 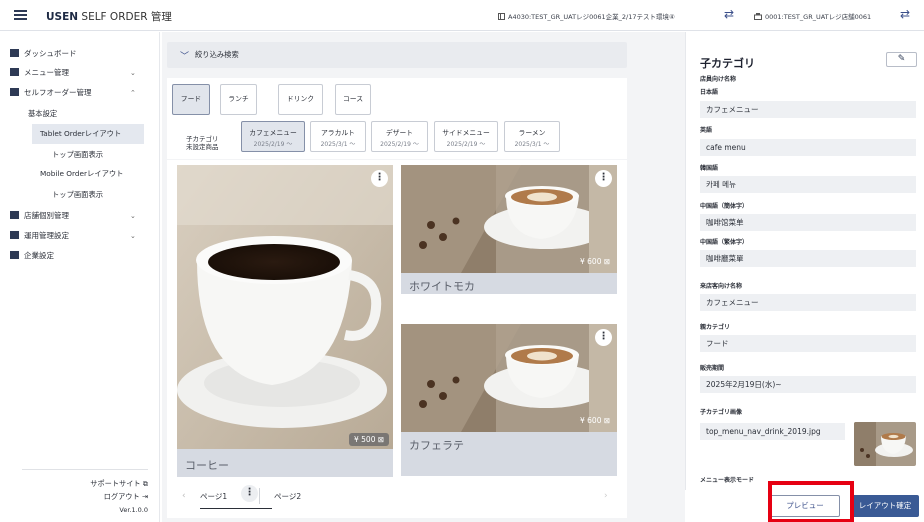 I want to click on external-link-icon: ⧉, so click(x=144, y=483).